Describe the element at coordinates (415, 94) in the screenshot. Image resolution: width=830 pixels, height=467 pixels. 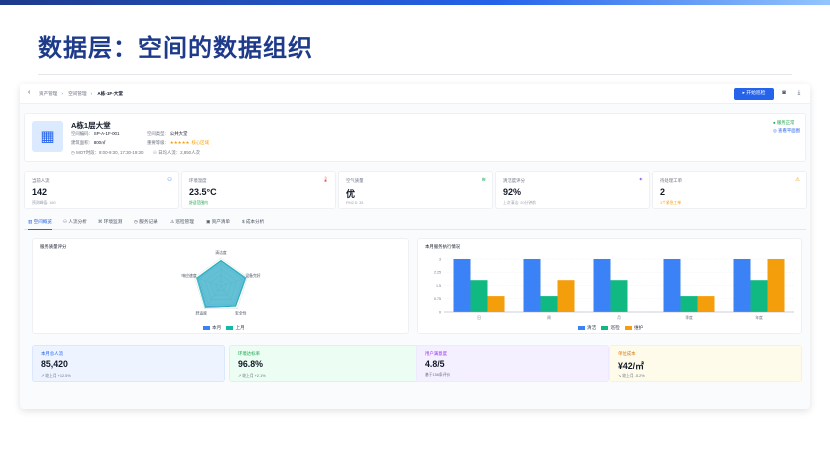
I see `app-header: ‹ 资产管理 › 空间管理 › A栋-1F-大堂 ▸ 开始巡检 ◙ ⤓` at that location.